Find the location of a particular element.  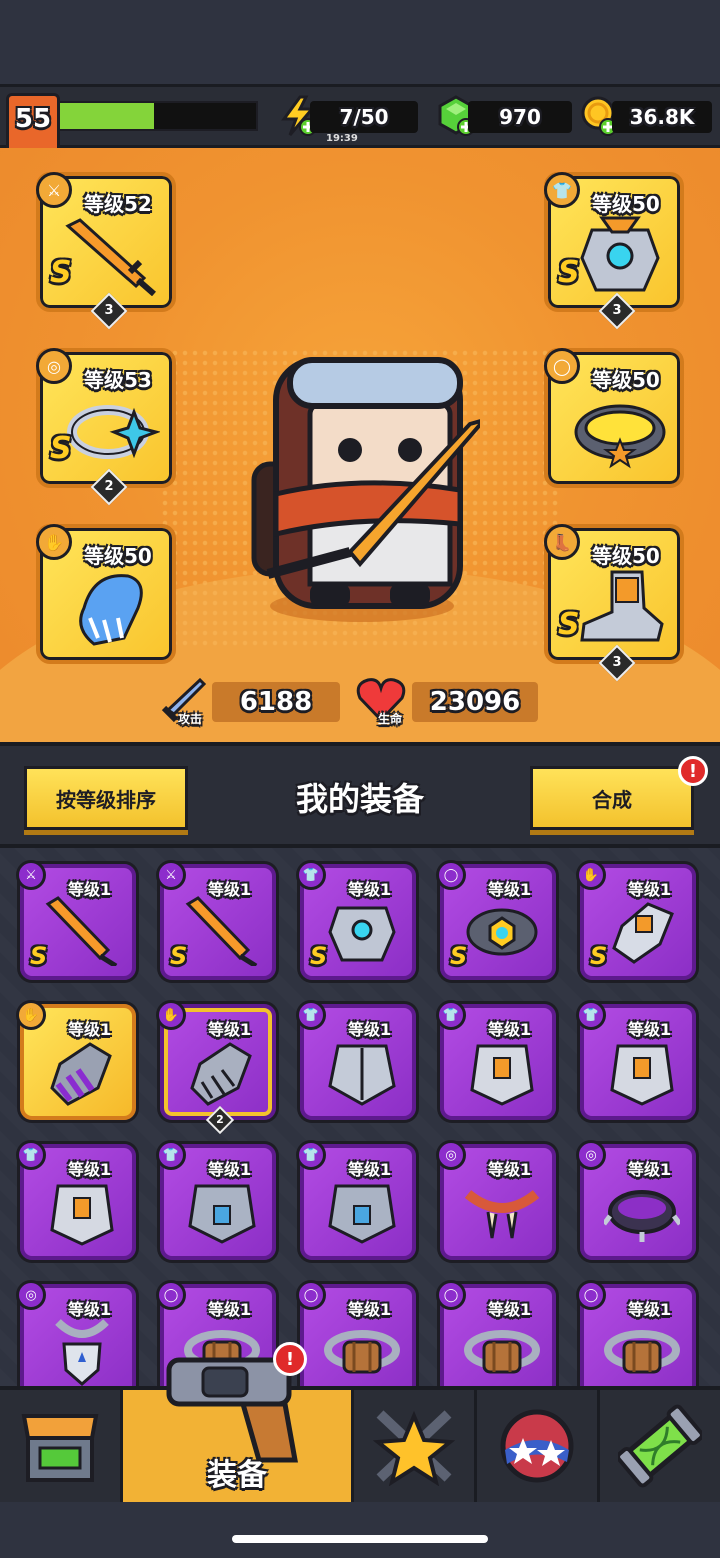

gold-belt-icon is located at coordinates (502, 932).